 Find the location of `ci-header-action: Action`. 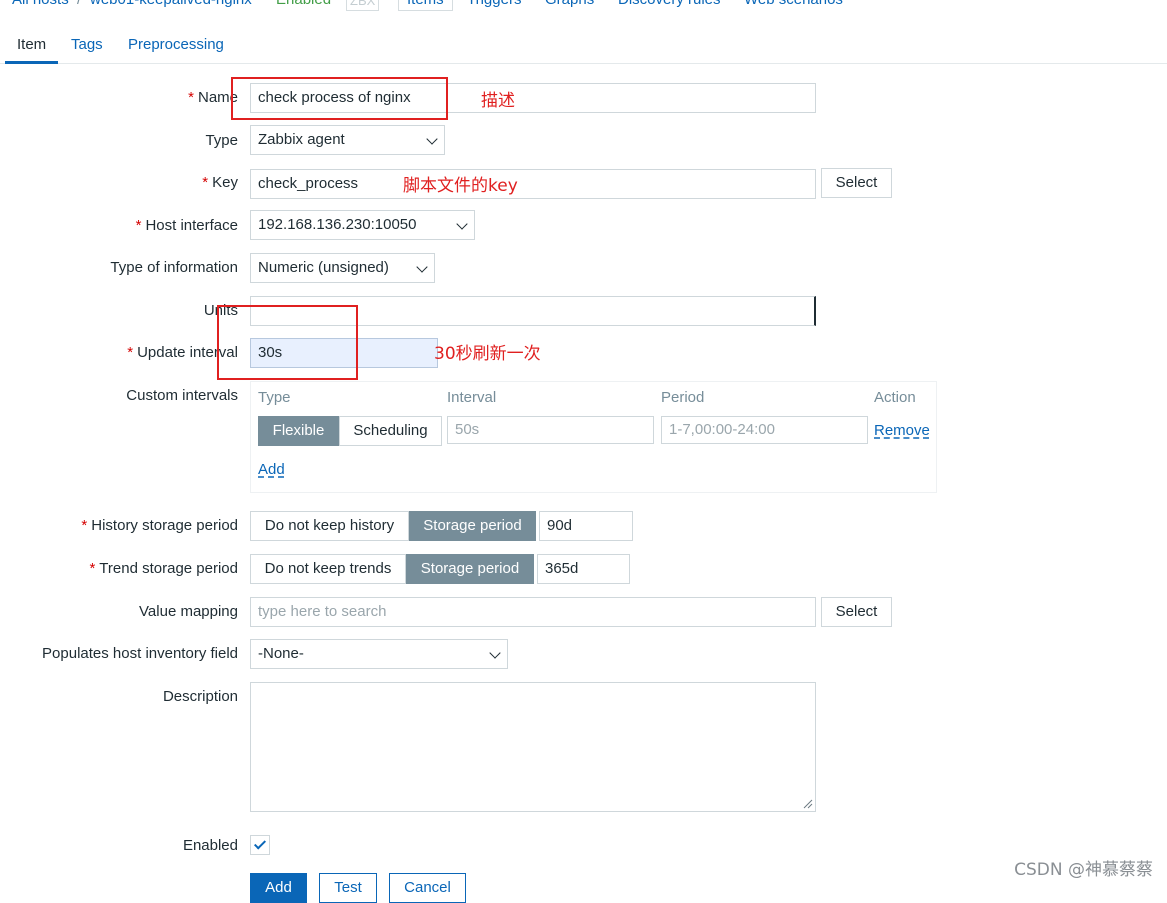

ci-header-action: Action is located at coordinates (895, 397).